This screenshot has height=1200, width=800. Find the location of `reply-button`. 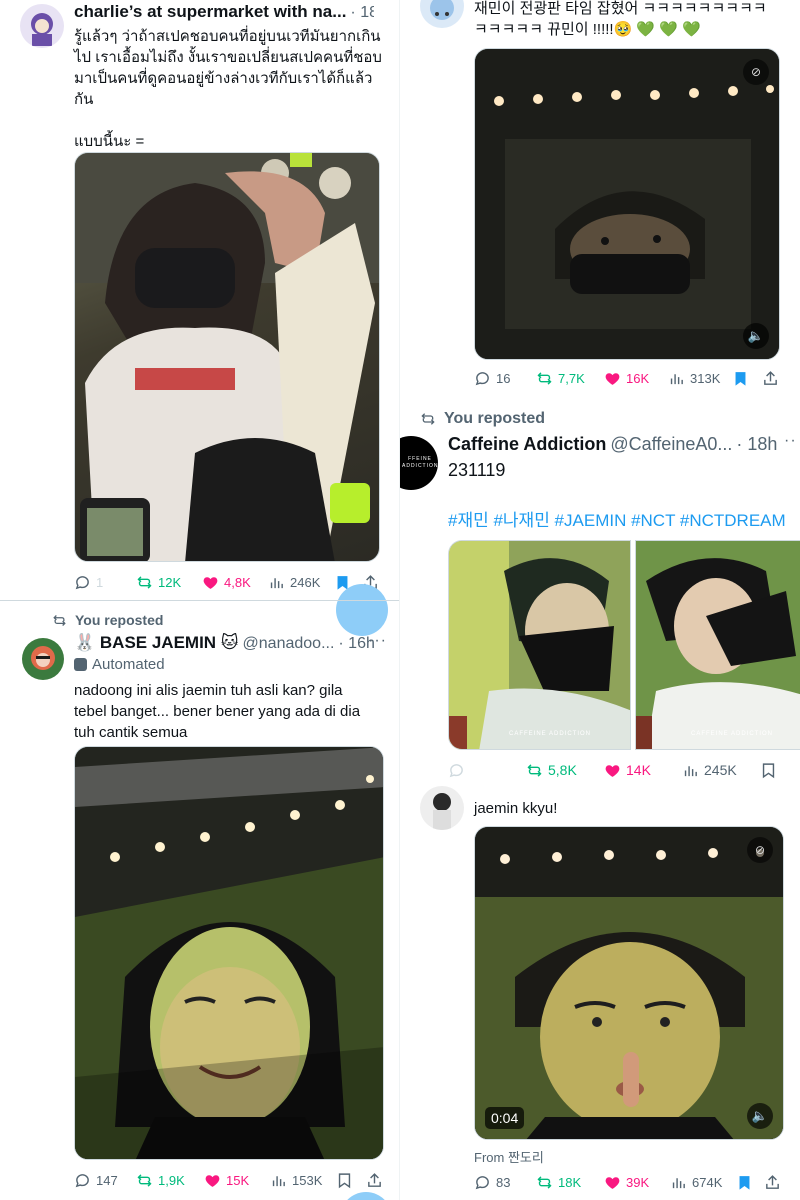

reply-button is located at coordinates (459, 770).